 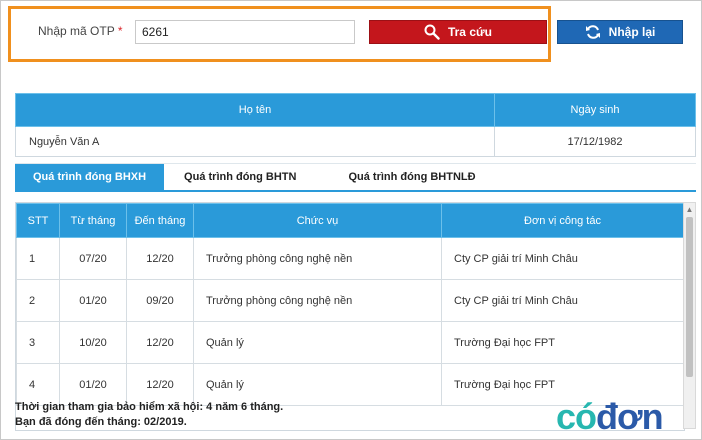 I want to click on reset-button-label: Nhập lại, so click(x=632, y=32).